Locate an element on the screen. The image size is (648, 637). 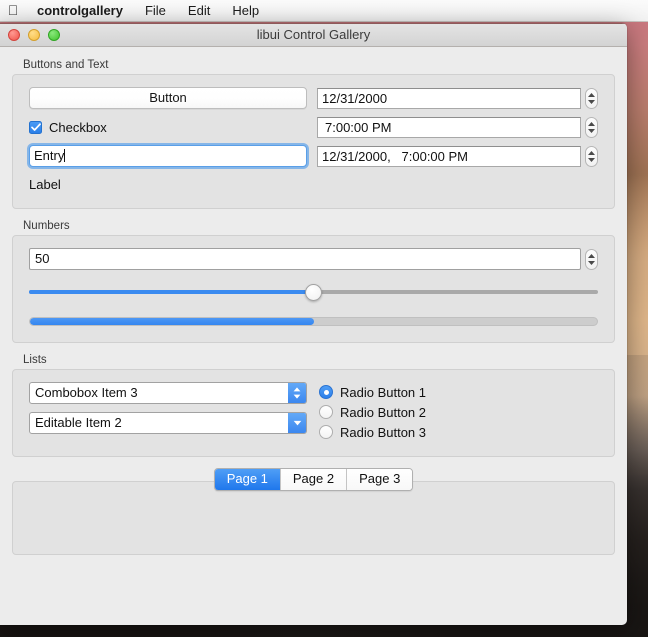
radio-dot is located at coordinates (326, 392).